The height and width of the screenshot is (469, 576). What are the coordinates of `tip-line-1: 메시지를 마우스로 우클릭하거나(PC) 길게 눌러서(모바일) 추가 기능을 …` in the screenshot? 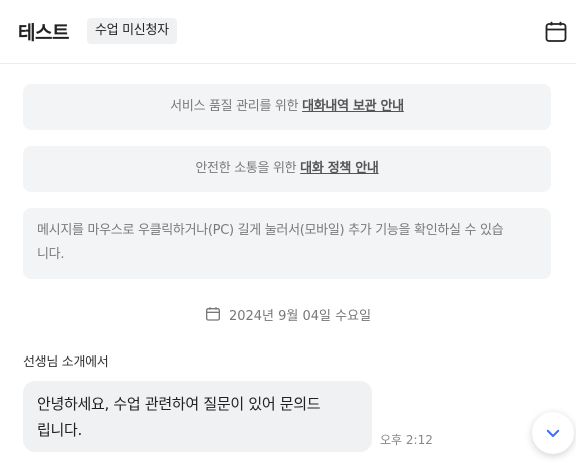 It's located at (270, 230).